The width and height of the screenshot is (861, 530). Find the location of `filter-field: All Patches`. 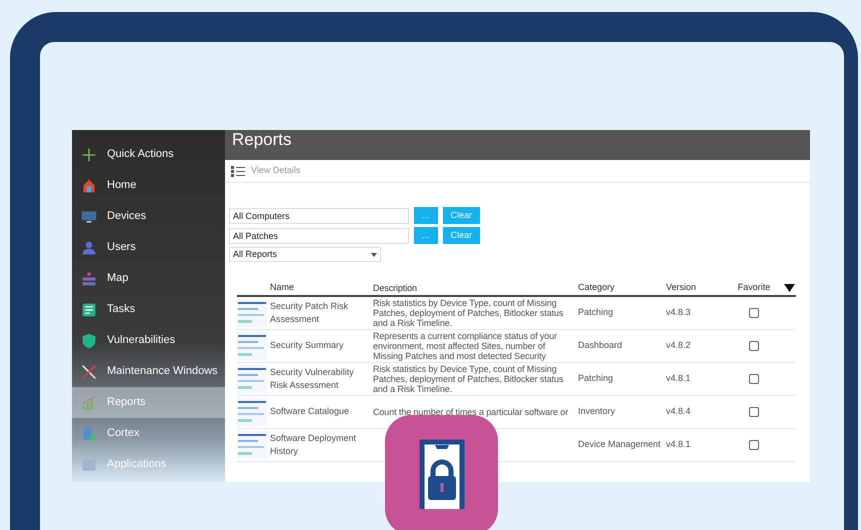

filter-field: All Patches is located at coordinates (319, 236).